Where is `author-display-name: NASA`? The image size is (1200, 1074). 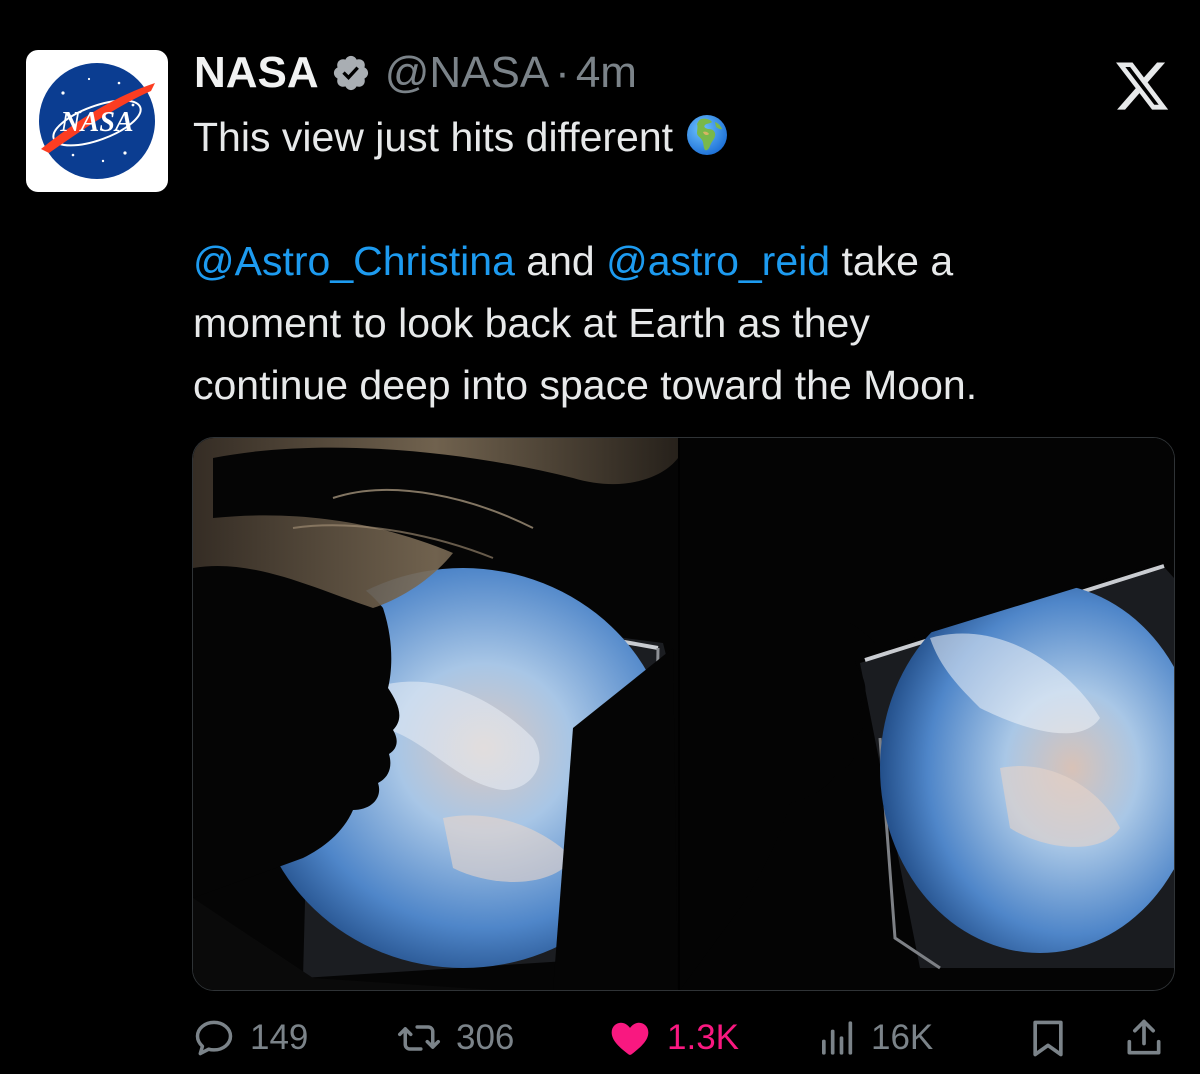
author-display-name: NASA is located at coordinates (256, 73).